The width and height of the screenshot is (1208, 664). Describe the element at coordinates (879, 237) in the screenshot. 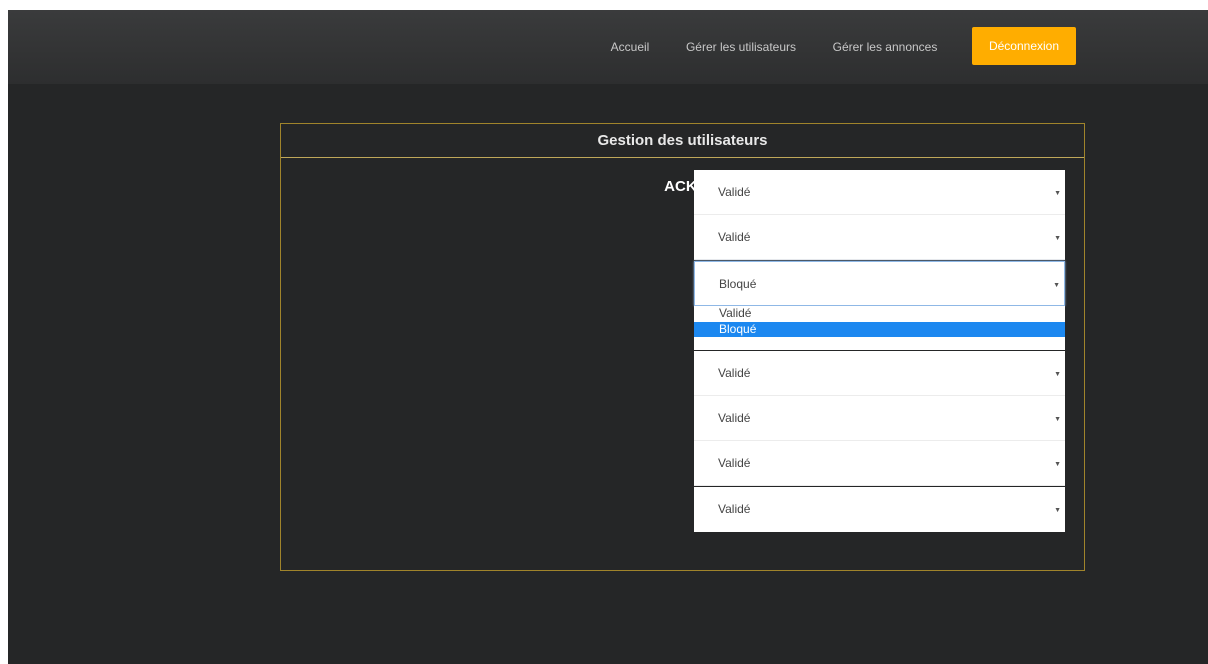

I see `status-select-al: Validé ▼` at that location.